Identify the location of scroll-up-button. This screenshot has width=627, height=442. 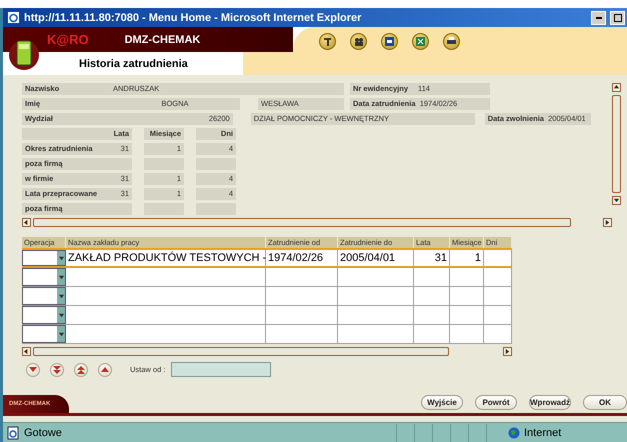
(616, 87).